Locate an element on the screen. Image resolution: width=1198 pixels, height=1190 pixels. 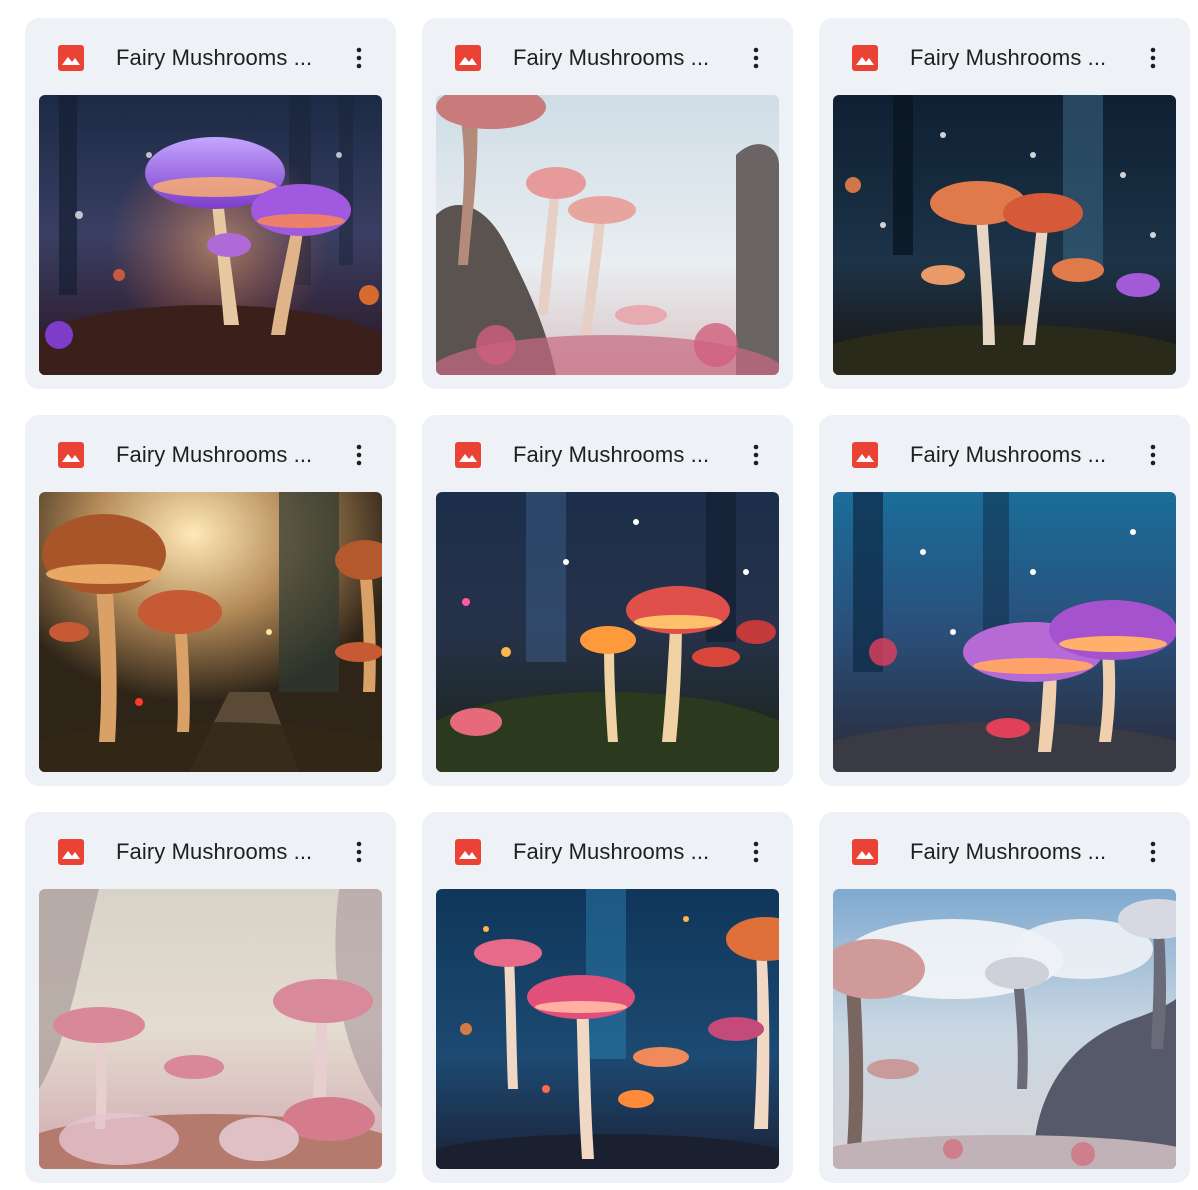
glowing-meadow-image is located at coordinates (607, 632).